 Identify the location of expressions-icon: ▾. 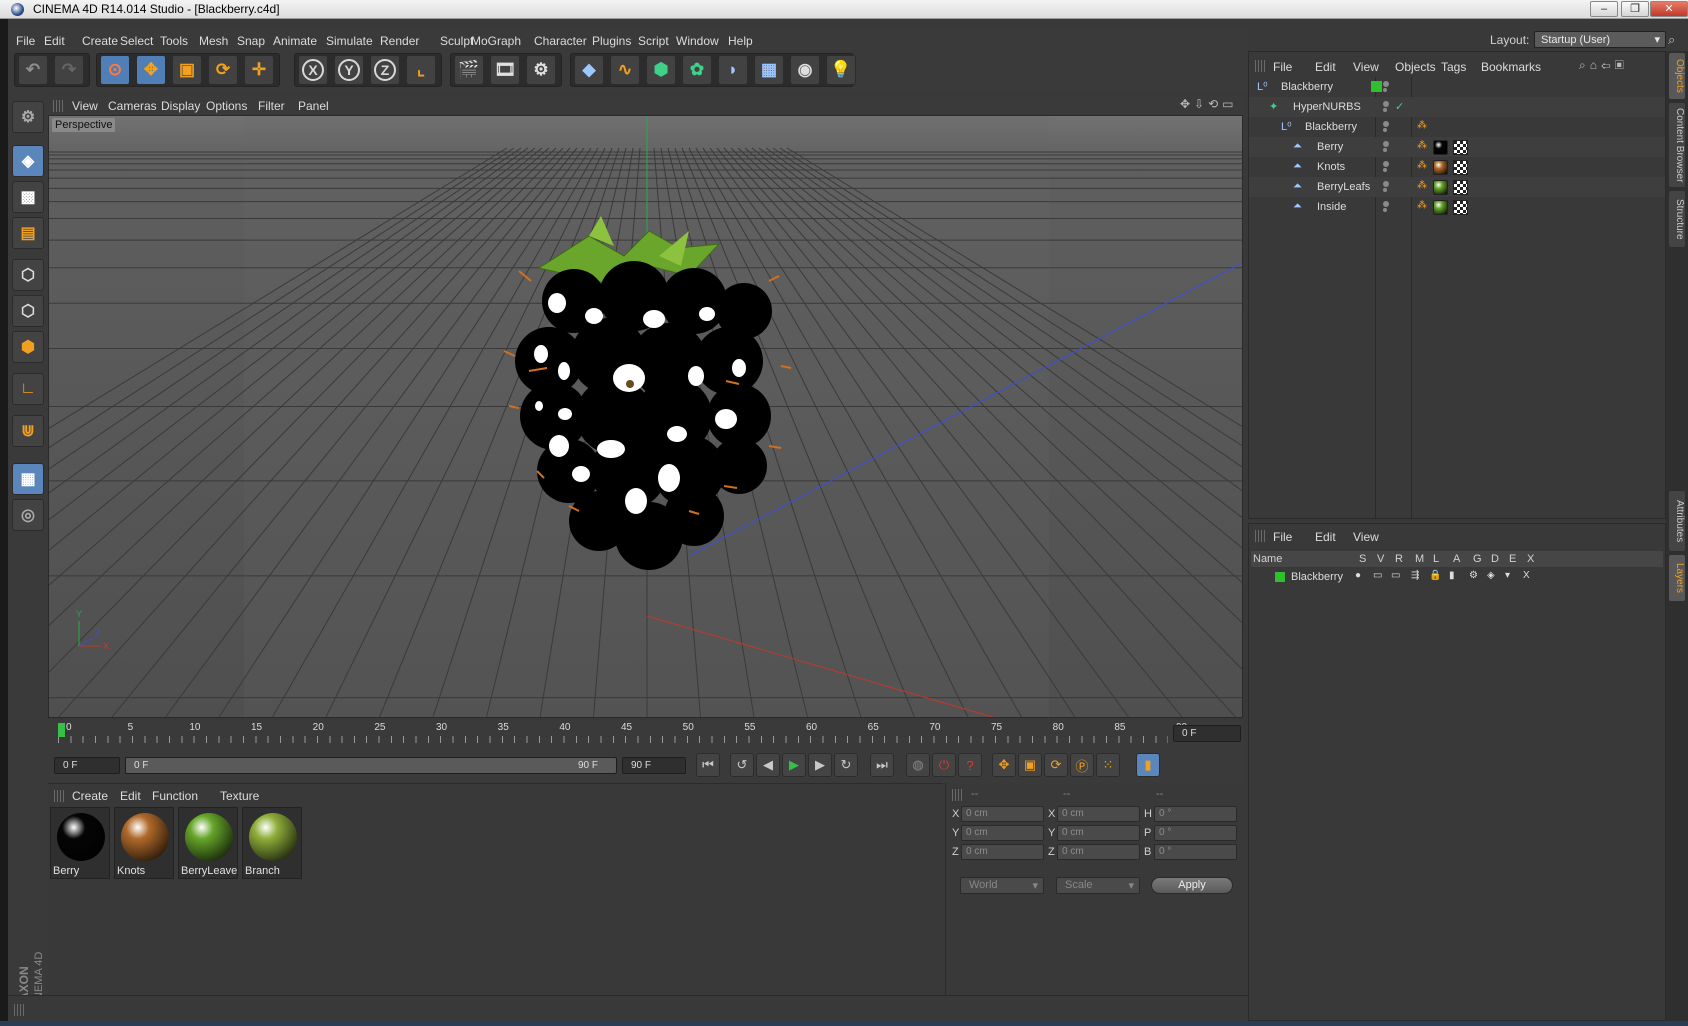
(1507, 575).